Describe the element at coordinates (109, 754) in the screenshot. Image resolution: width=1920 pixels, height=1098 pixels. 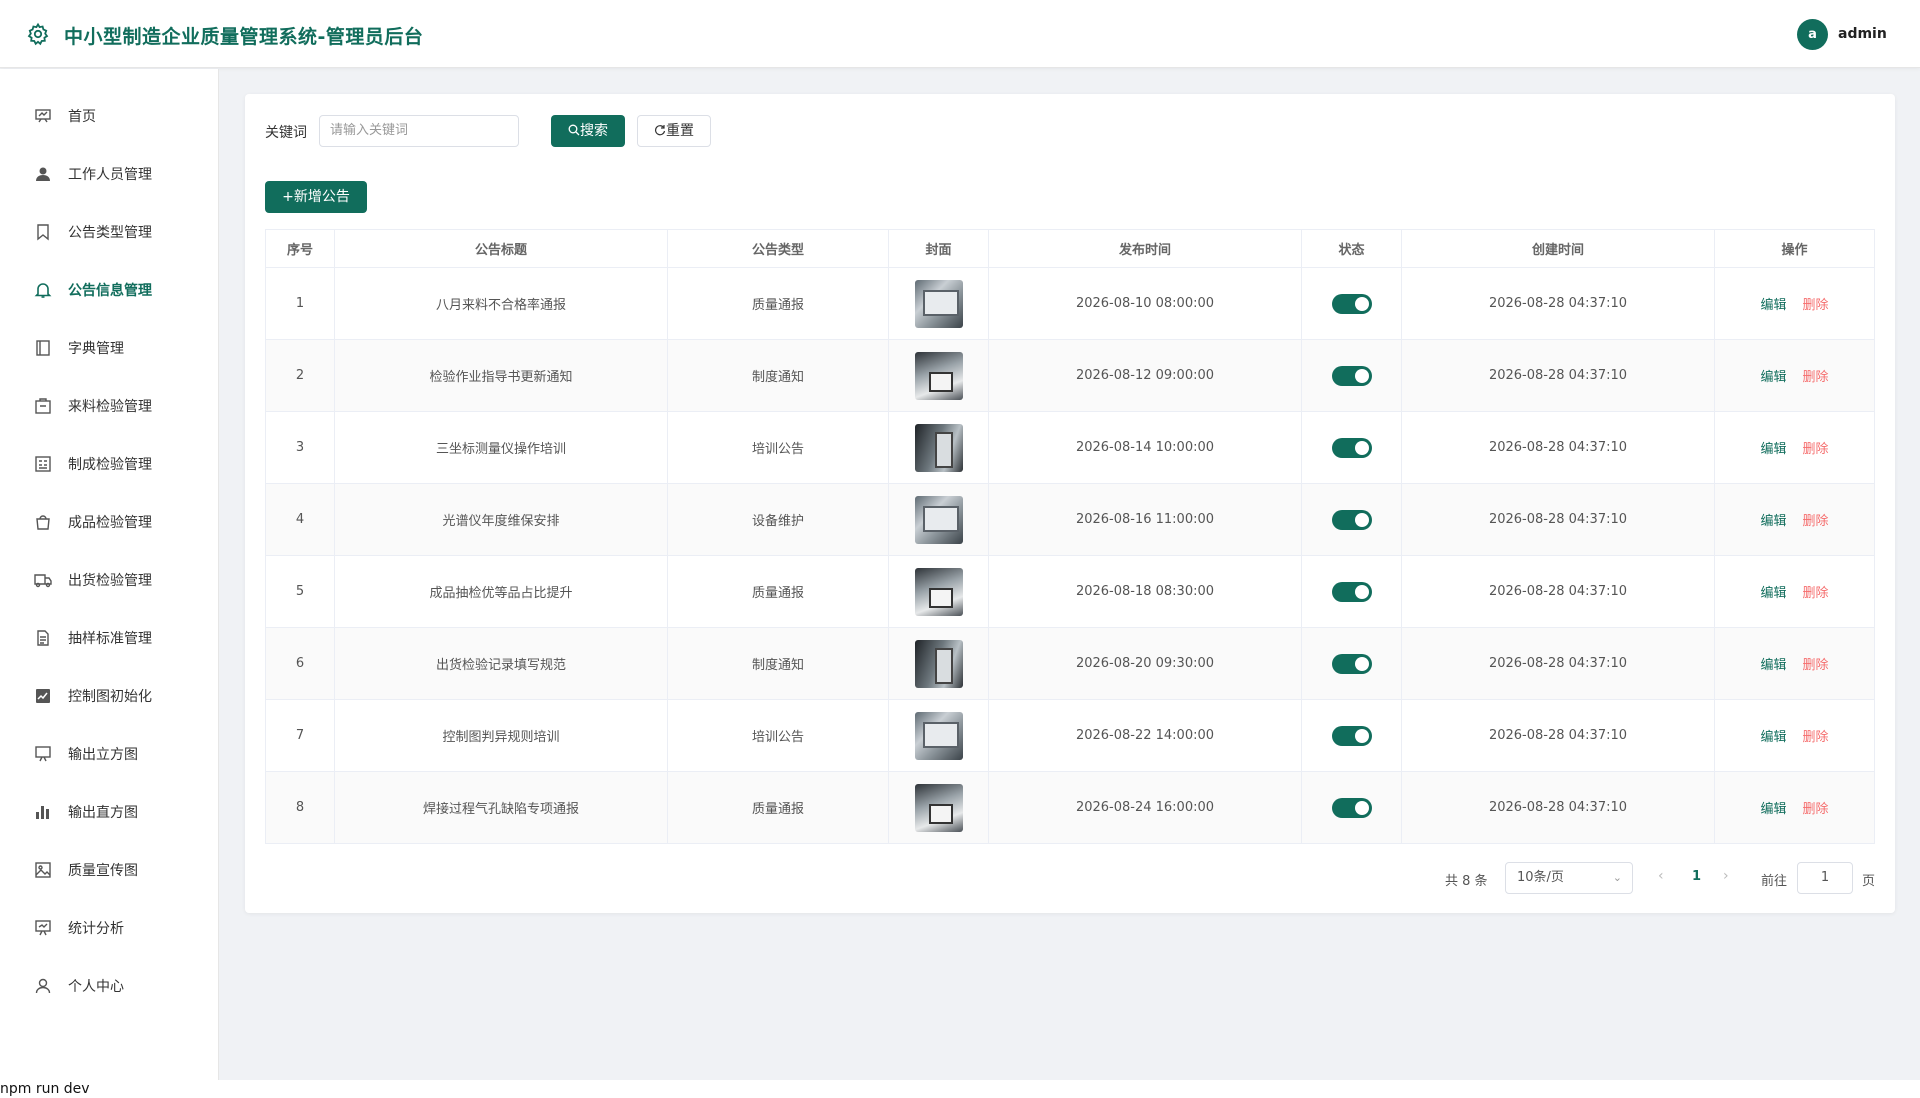
I see `sidebar-item-cube-chart: 输出立方图` at that location.